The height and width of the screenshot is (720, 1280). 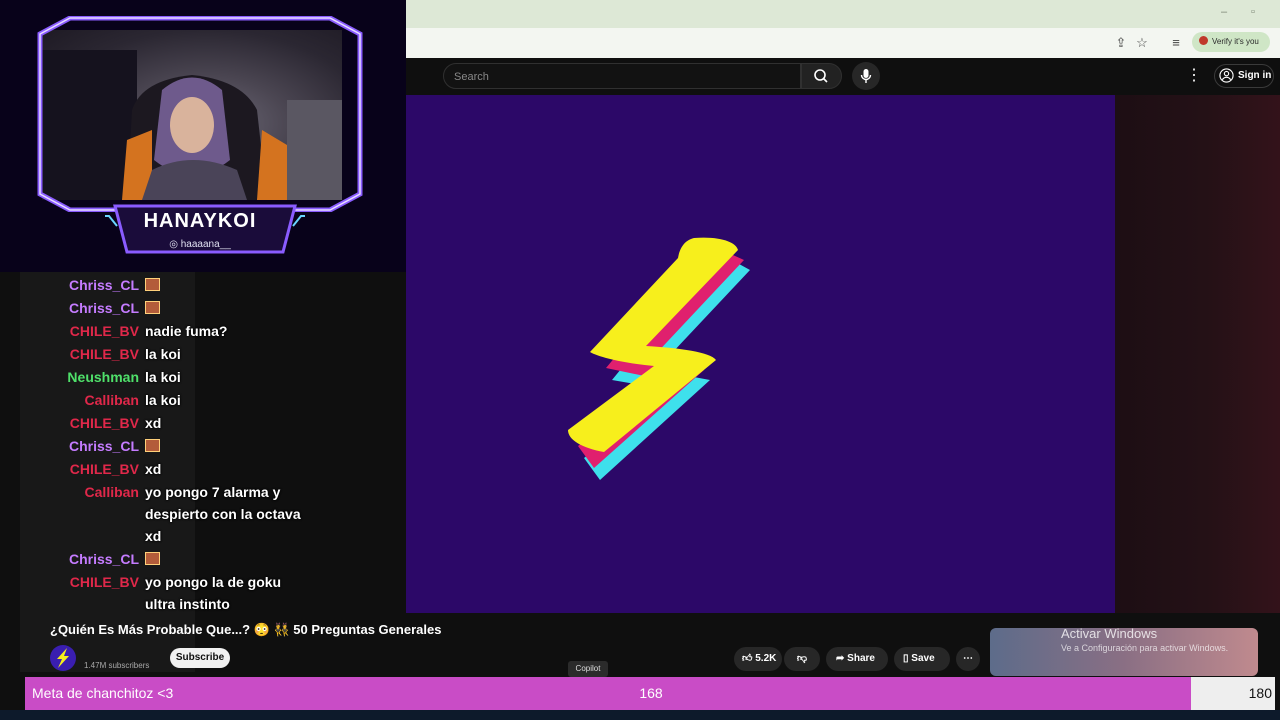 I want to click on share-icon: ➦, so click(x=842, y=658).